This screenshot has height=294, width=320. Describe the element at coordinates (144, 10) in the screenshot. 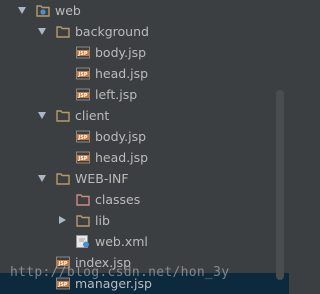

I see `tree-item-web: web` at that location.